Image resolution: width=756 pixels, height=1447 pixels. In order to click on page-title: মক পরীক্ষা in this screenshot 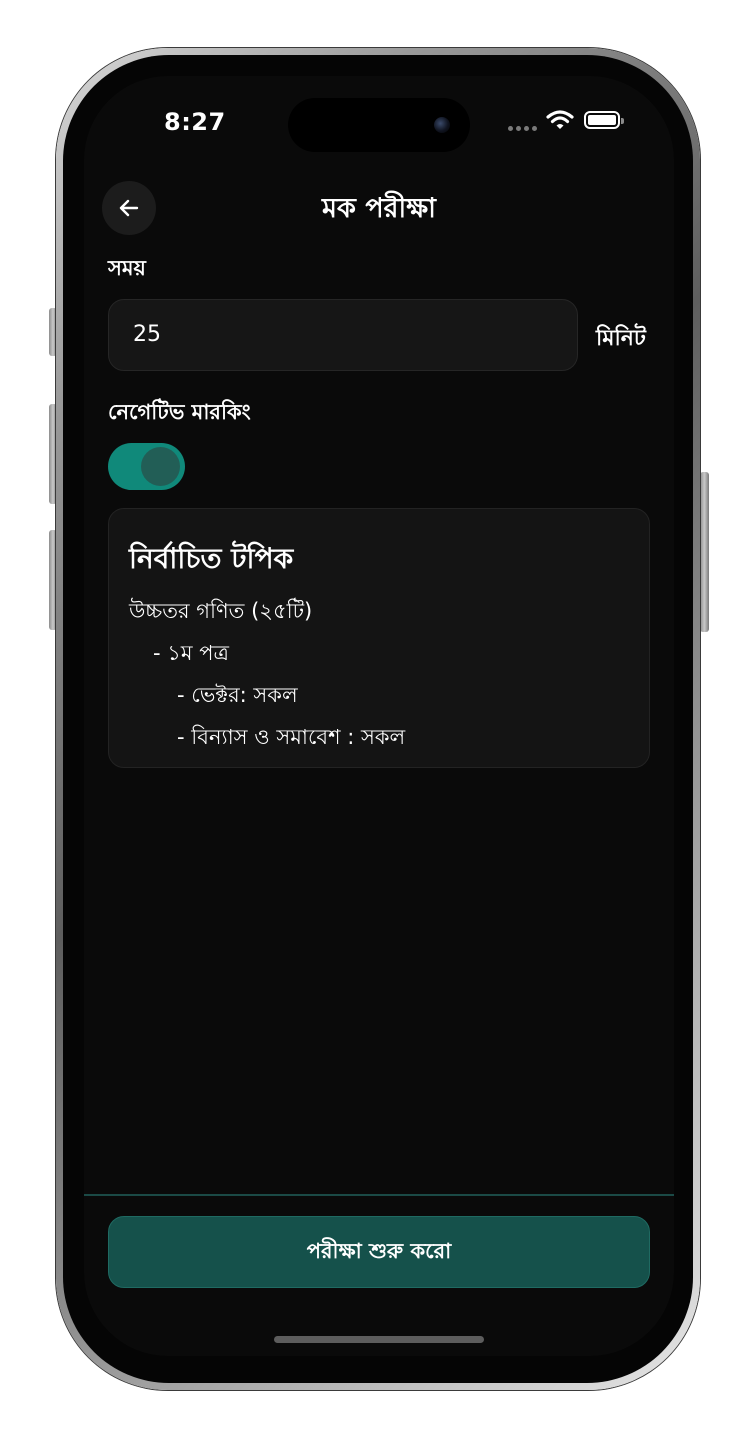, I will do `click(379, 208)`.